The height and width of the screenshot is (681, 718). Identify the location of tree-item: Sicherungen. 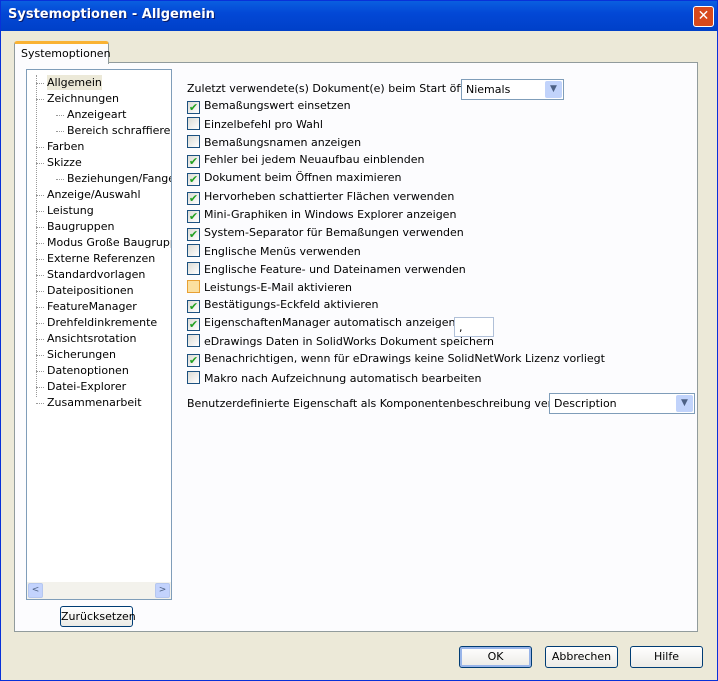
(81, 354).